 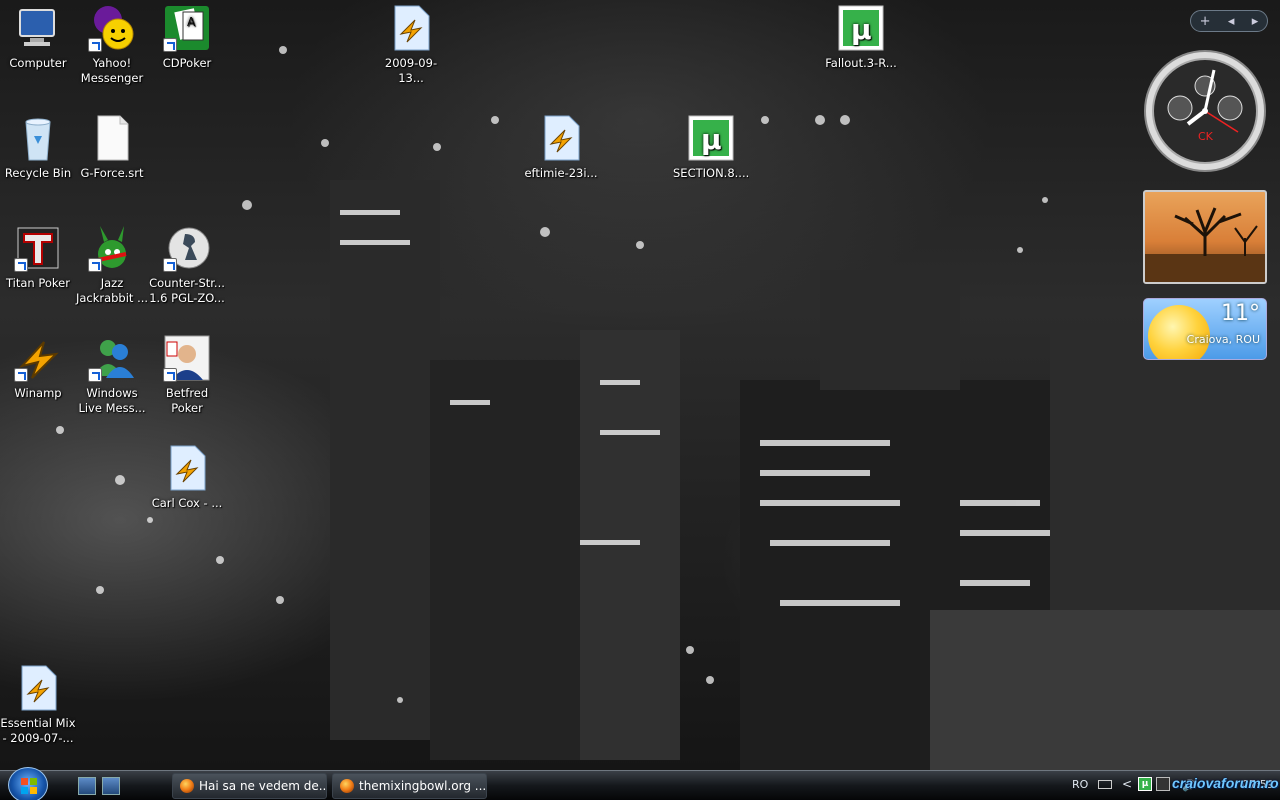 What do you see at coordinates (1205, 329) in the screenshot?
I see `weather-gadget: 11° Craiova, ROU` at bounding box center [1205, 329].